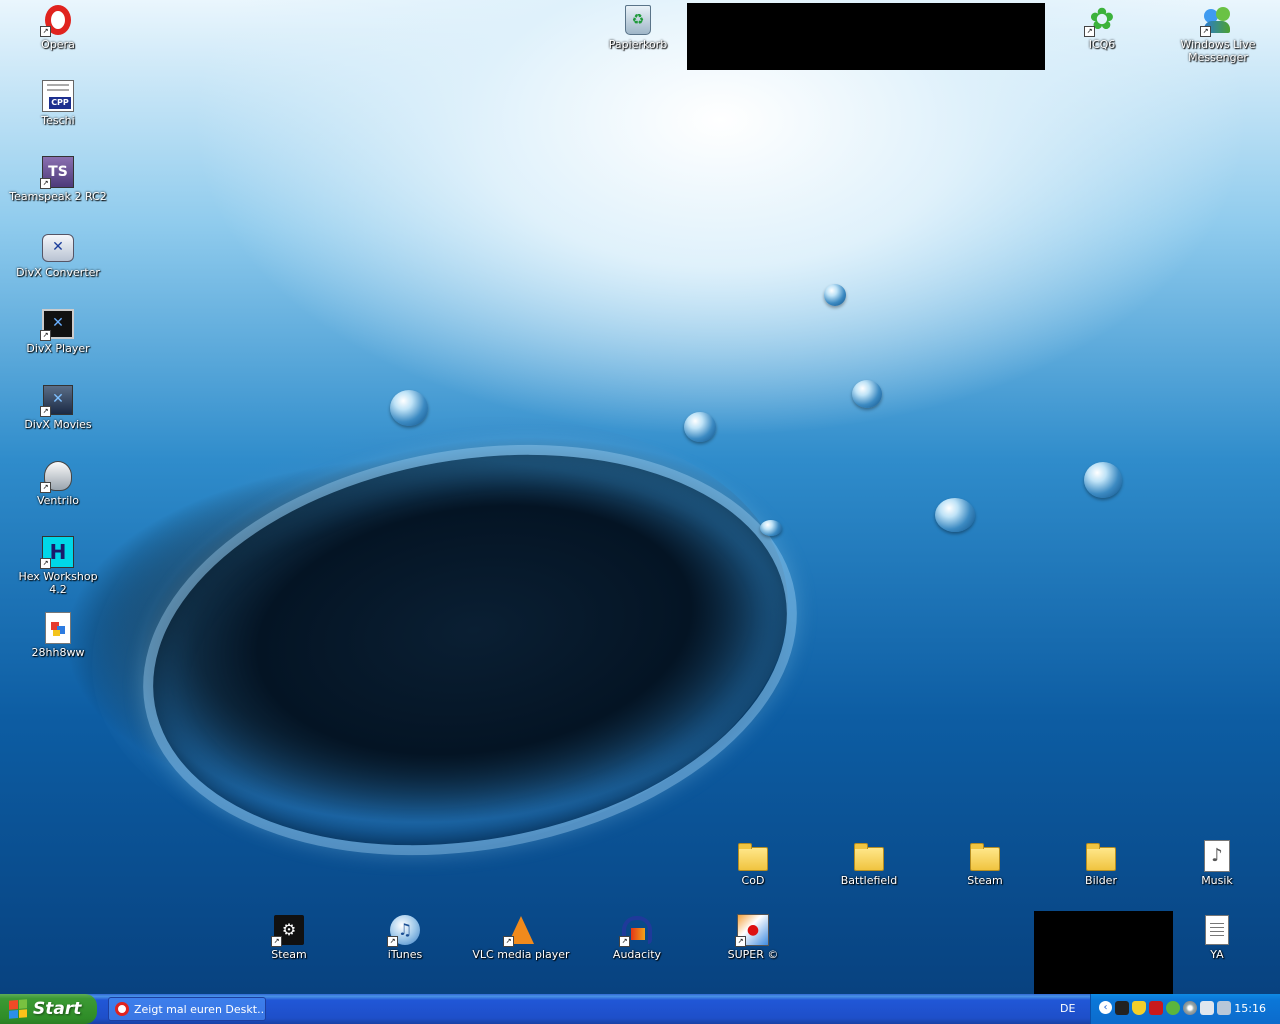 Image resolution: width=1280 pixels, height=1024 pixels. What do you see at coordinates (57, 400) in the screenshot?
I see `divx-movies-icon: ✕ ↗` at bounding box center [57, 400].